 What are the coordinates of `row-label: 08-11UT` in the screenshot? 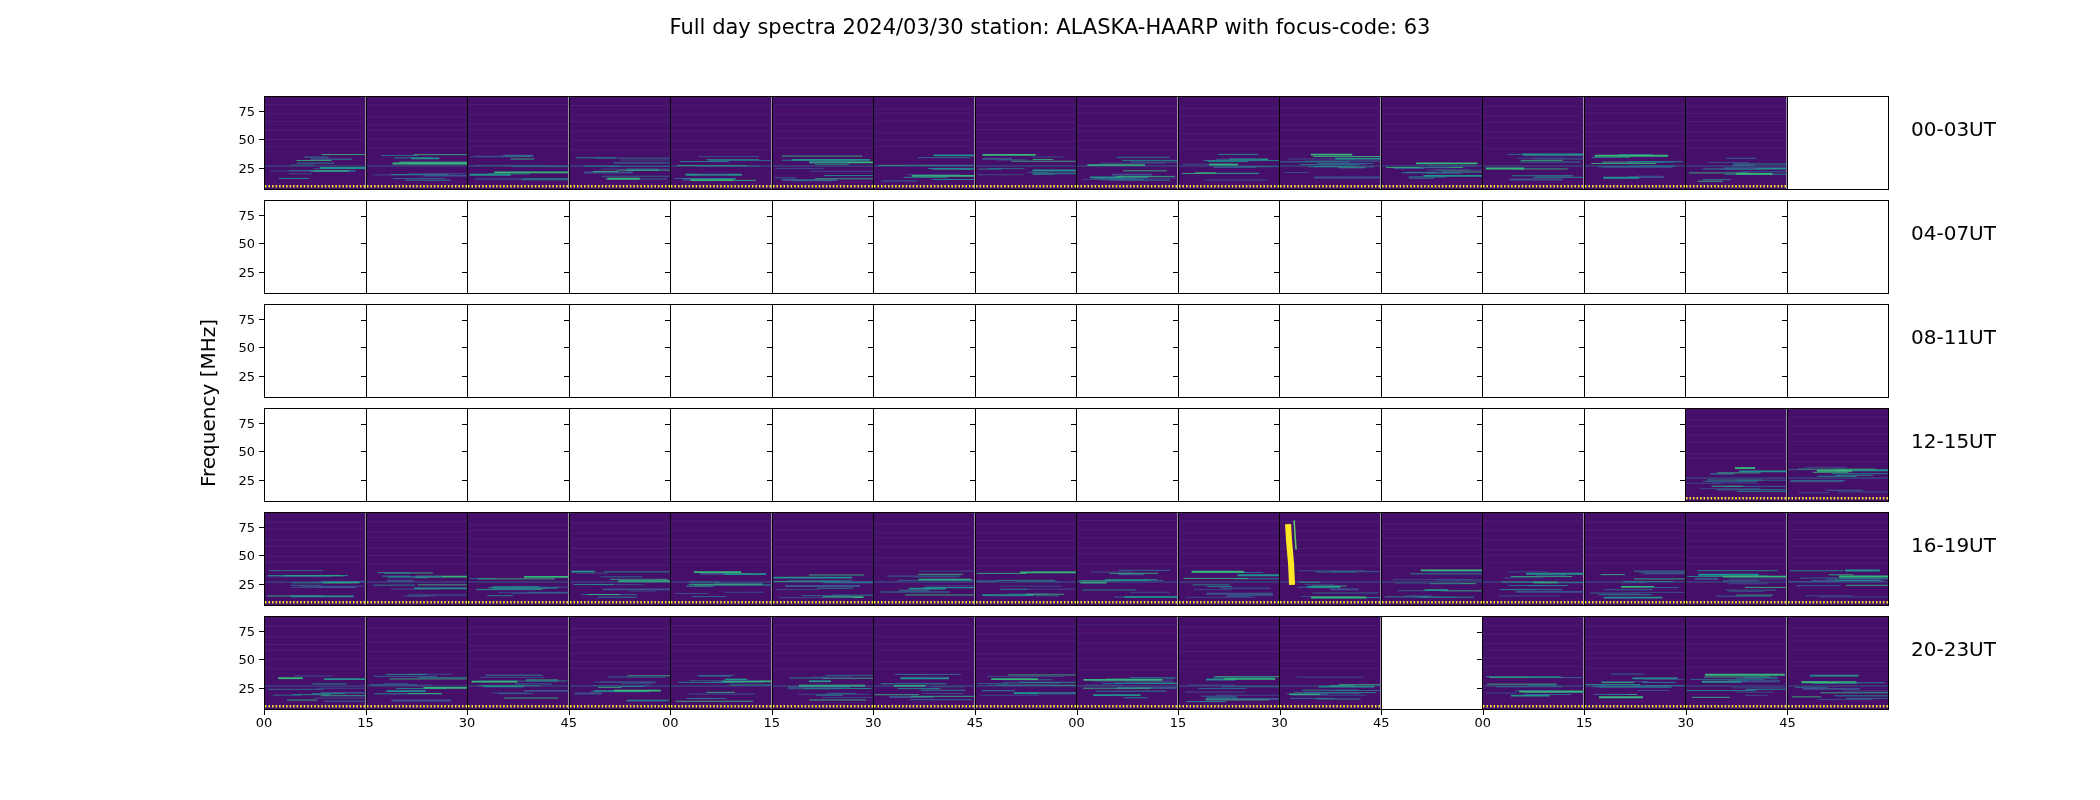 It's located at (1953, 337).